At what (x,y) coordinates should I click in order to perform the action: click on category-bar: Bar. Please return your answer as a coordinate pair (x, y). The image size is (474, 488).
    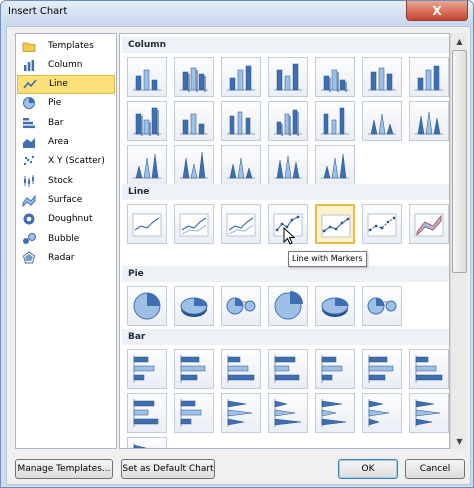
    Looking at the image, I should click on (66, 122).